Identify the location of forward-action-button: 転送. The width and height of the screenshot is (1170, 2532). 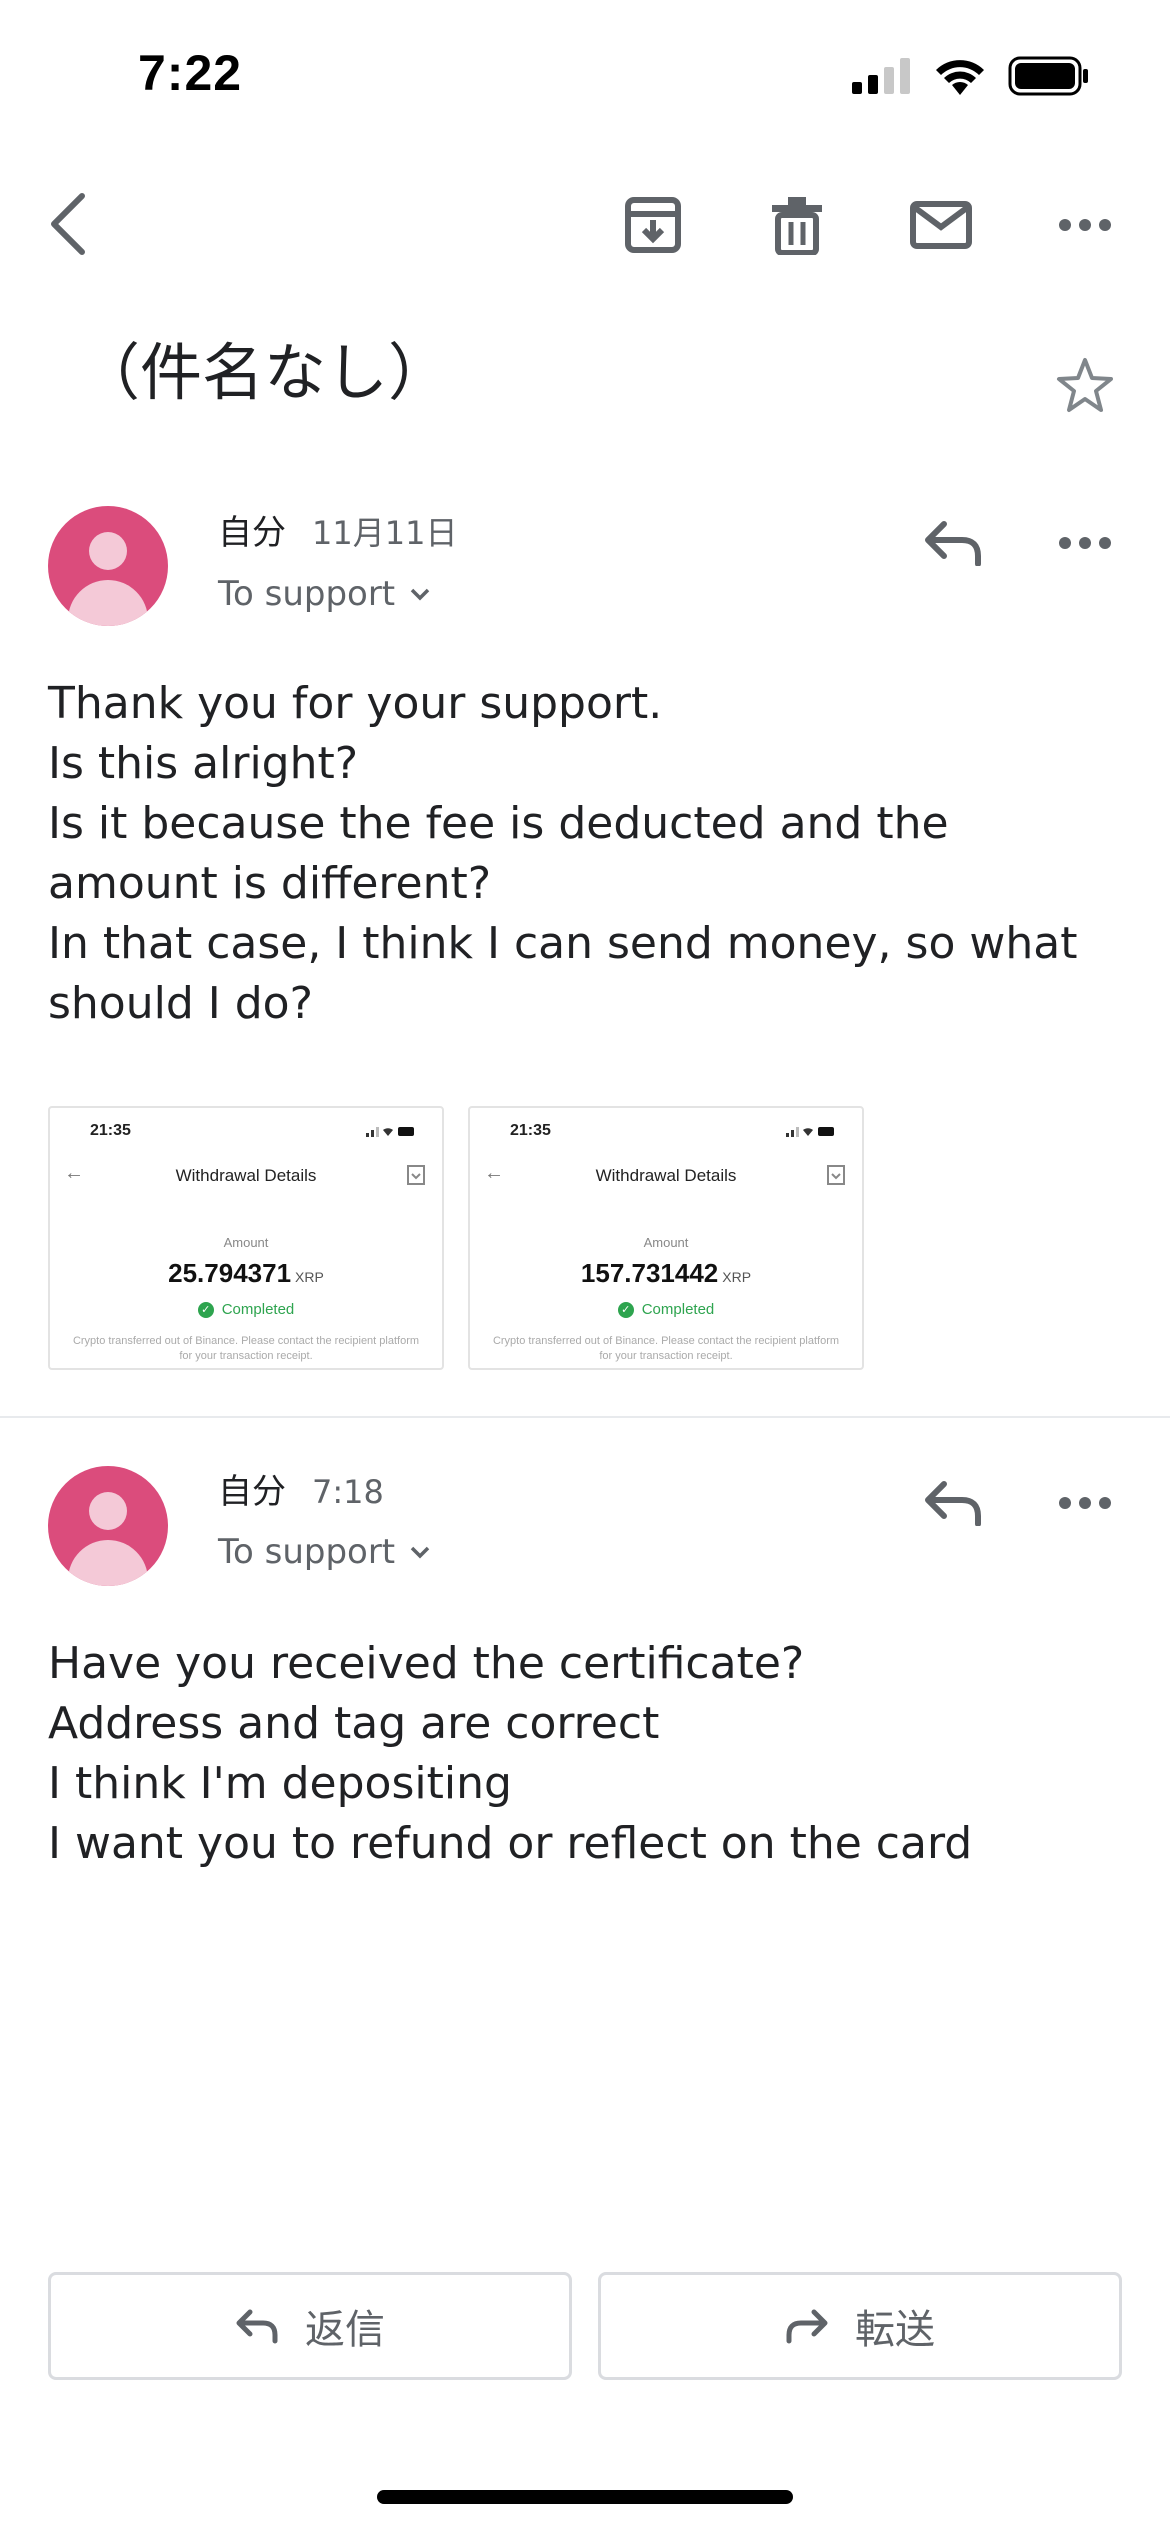
(860, 2326).